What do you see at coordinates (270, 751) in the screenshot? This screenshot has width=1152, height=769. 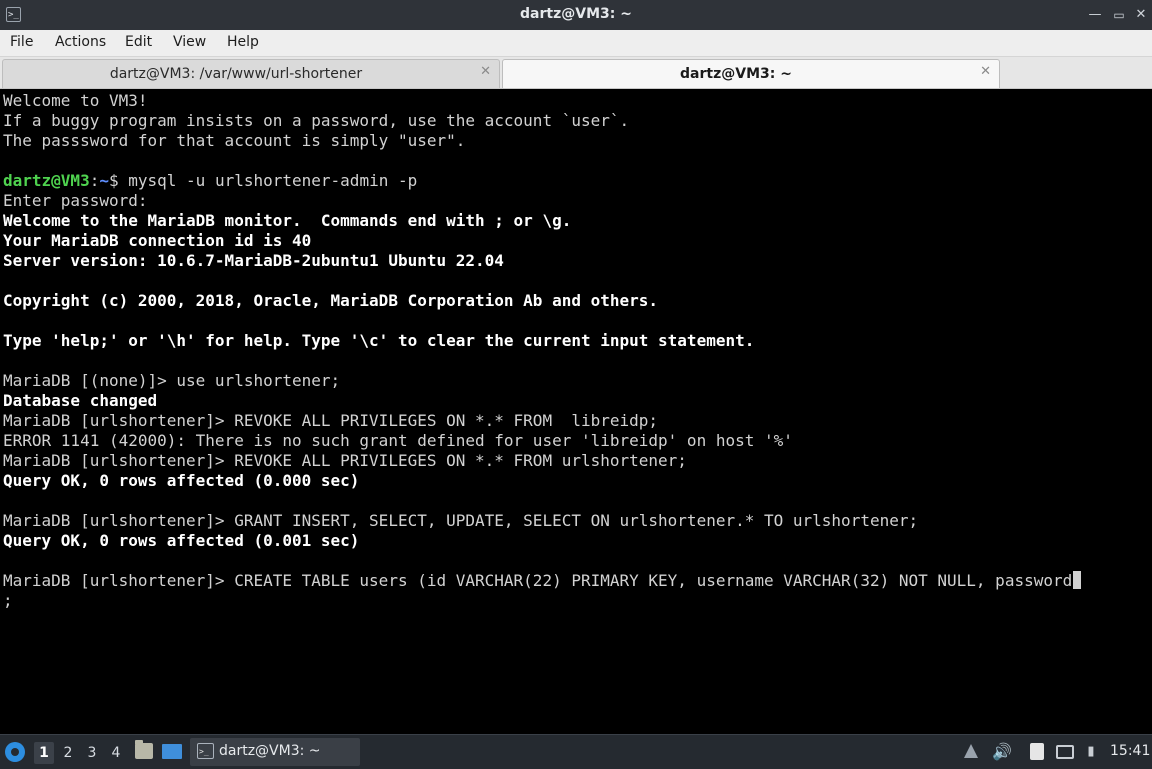 I see `task-label: dartz@VM3: ~` at bounding box center [270, 751].